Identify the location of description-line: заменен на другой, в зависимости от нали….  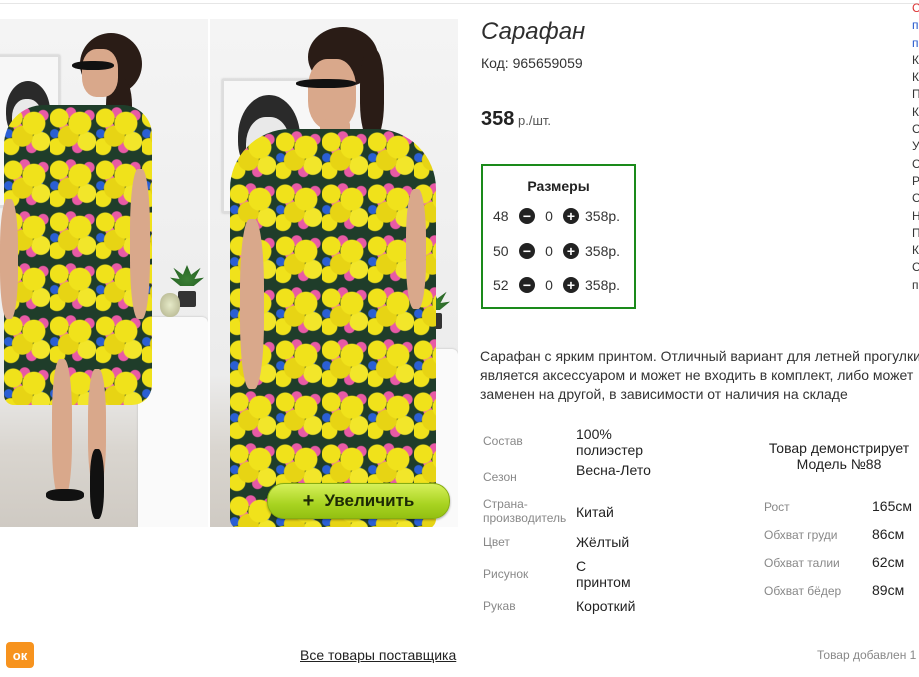
(664, 394).